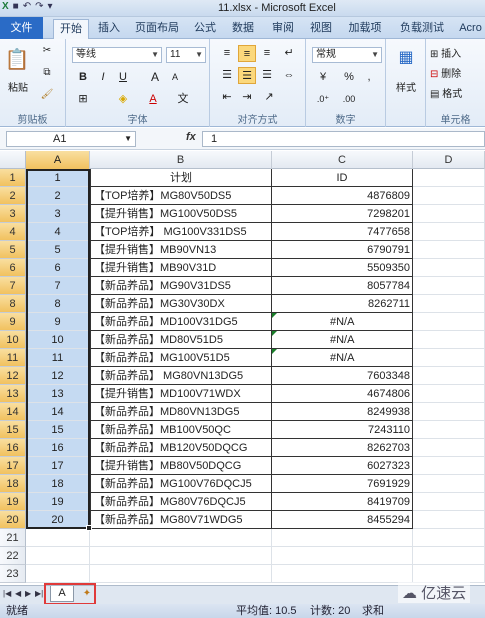 Image resolution: width=485 pixels, height=618 pixels. Describe the element at coordinates (87, 594) in the screenshot. I see `new-sheet-icon: ✦` at that location.